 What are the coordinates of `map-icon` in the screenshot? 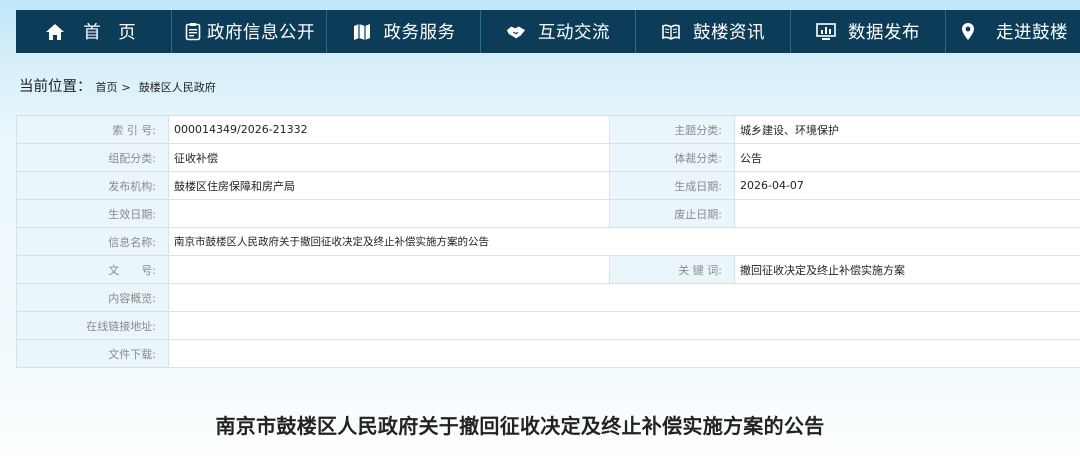 It's located at (362, 32).